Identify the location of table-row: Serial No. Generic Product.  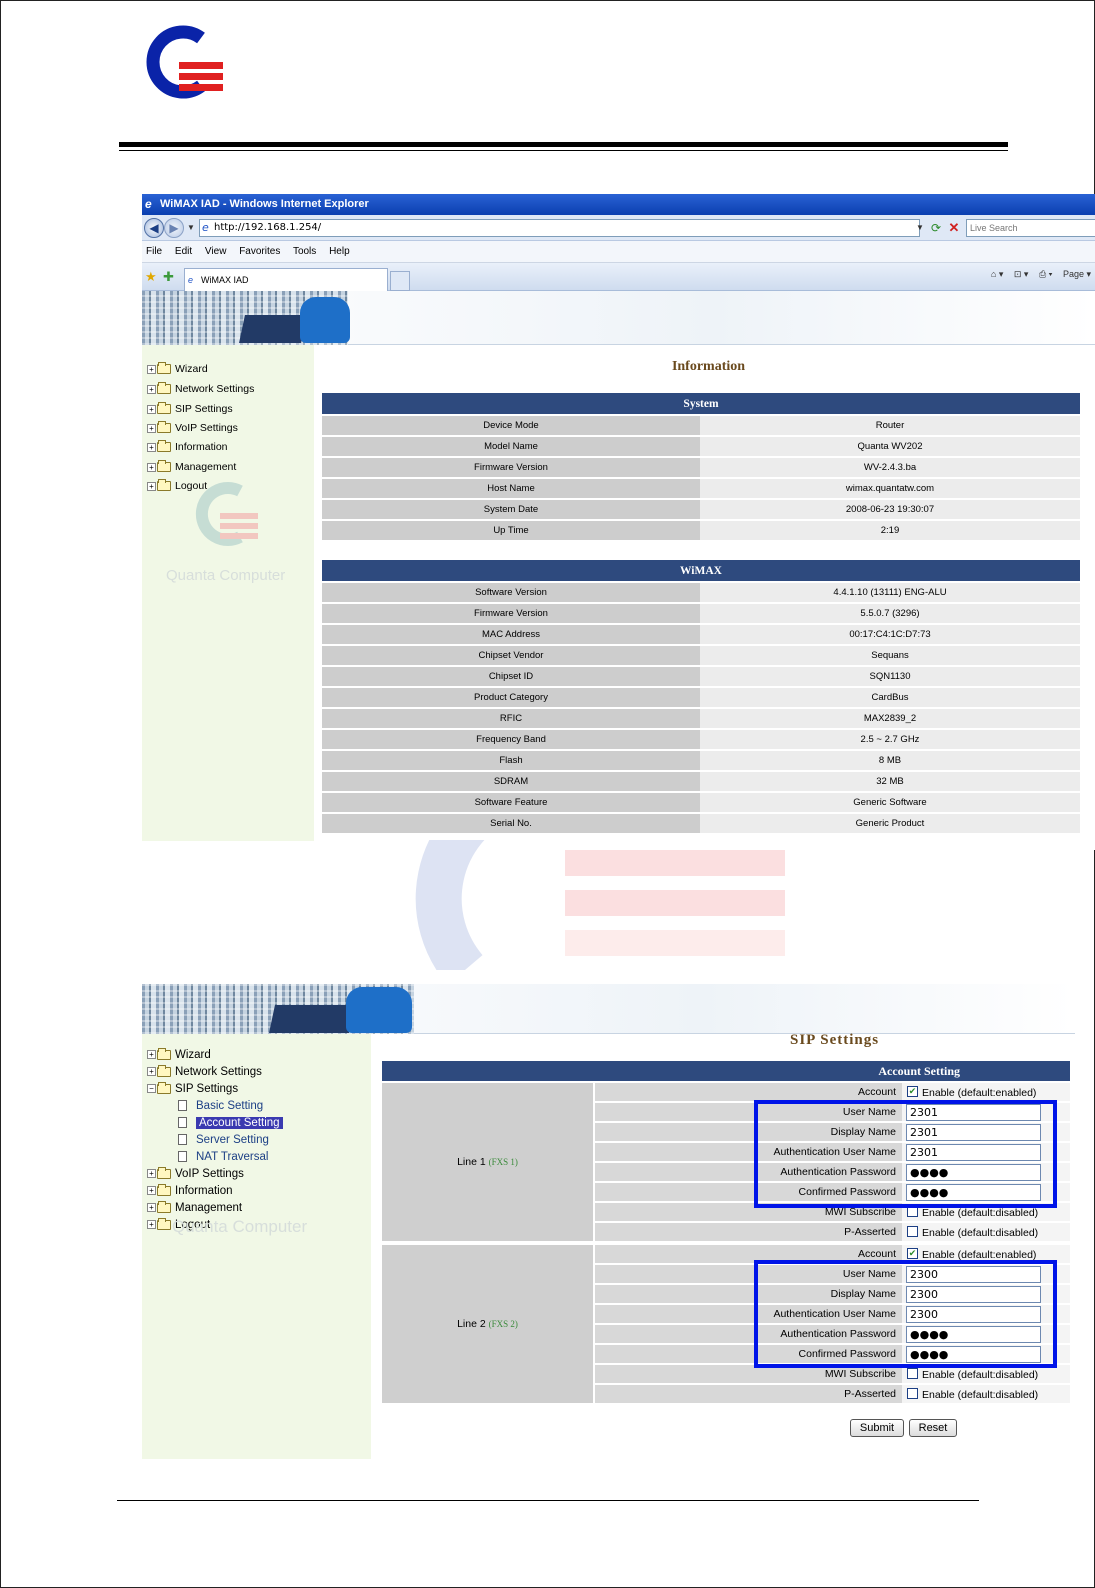
(701, 823).